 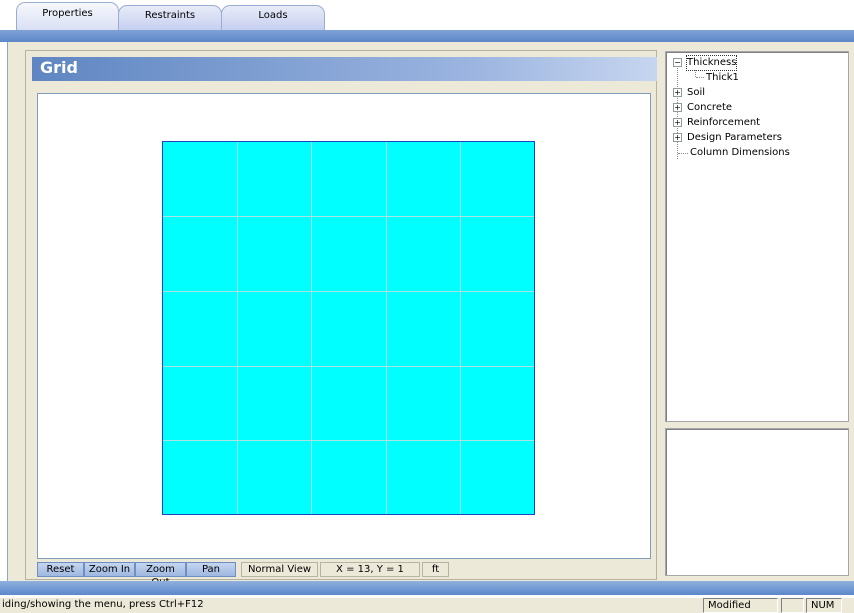 What do you see at coordinates (711, 63) in the screenshot?
I see `tree-item-thickness: Thickness` at bounding box center [711, 63].